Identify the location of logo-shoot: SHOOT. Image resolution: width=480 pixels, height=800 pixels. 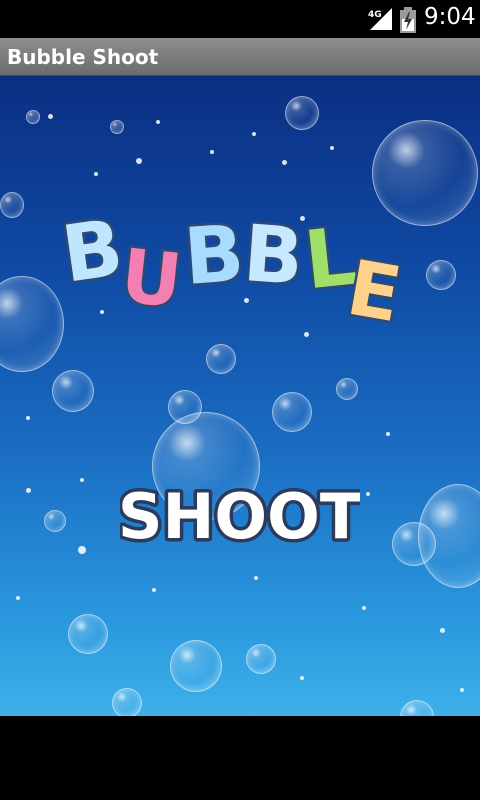
(240, 516).